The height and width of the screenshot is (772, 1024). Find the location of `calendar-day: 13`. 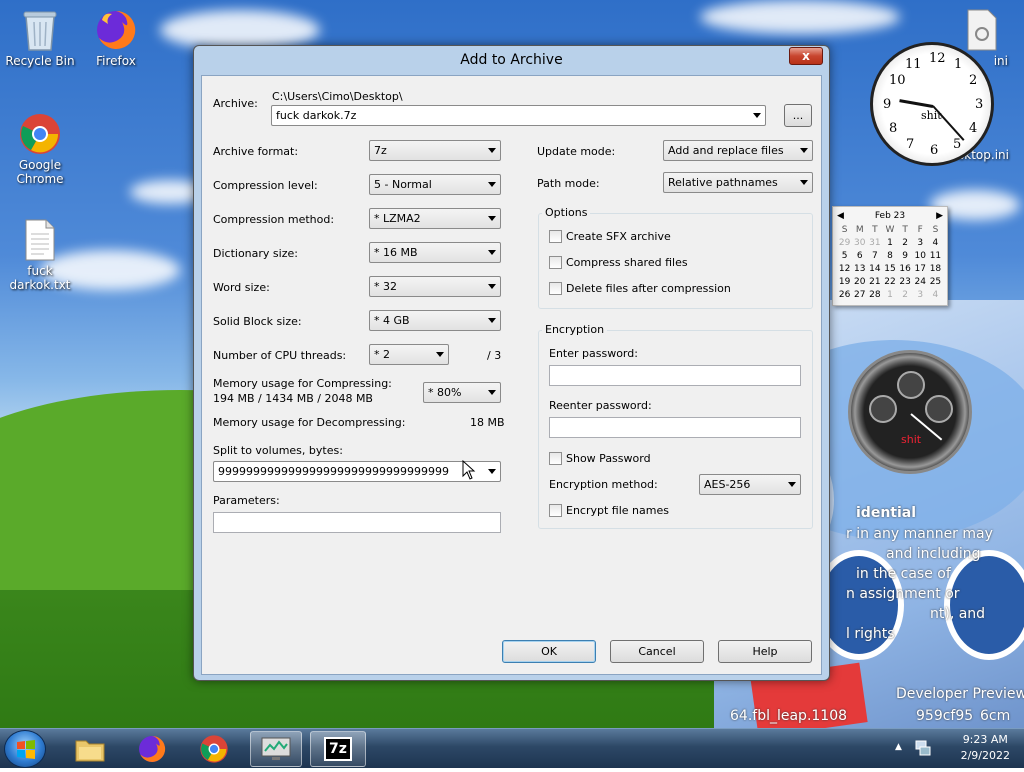

calendar-day: 13 is located at coordinates (859, 268).